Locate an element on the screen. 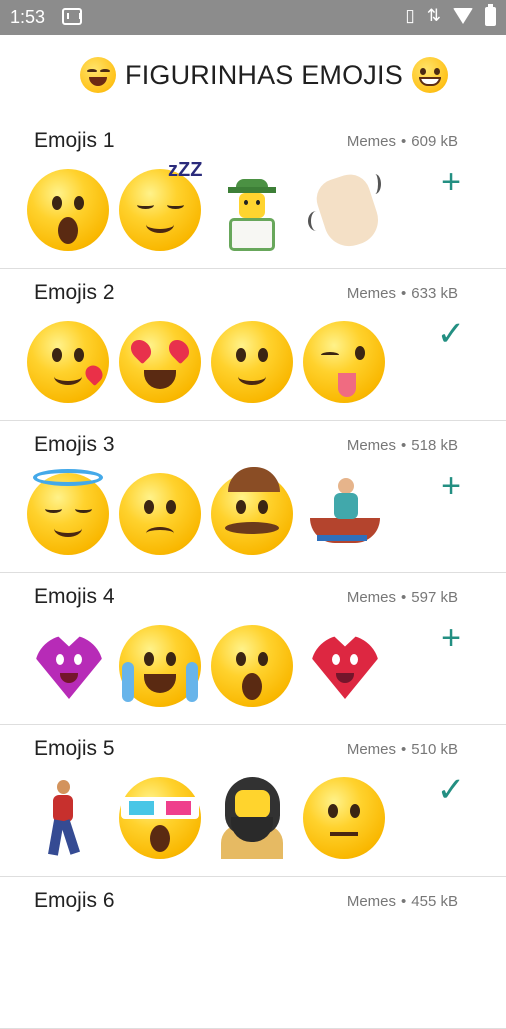 This screenshot has height=1029, width=506. pack-size: 597 kB is located at coordinates (434, 597).